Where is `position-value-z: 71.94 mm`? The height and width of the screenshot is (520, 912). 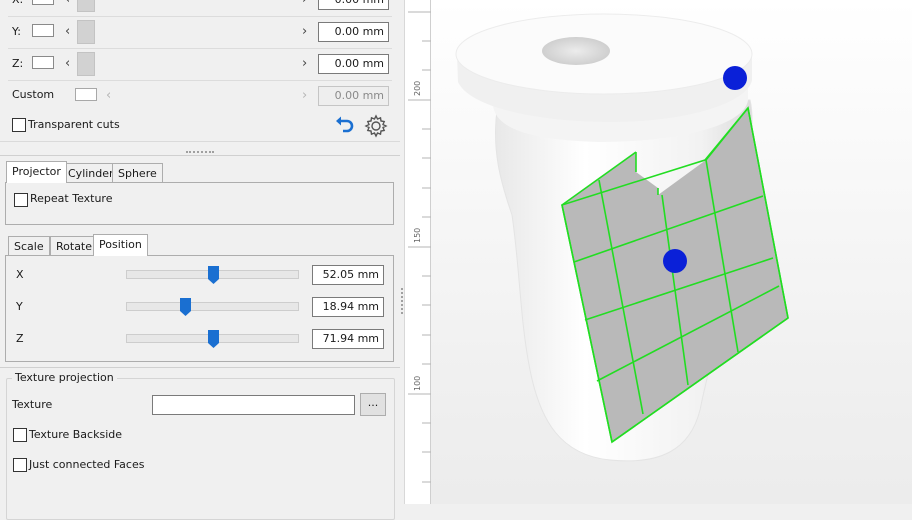 position-value-z: 71.94 mm is located at coordinates (348, 339).